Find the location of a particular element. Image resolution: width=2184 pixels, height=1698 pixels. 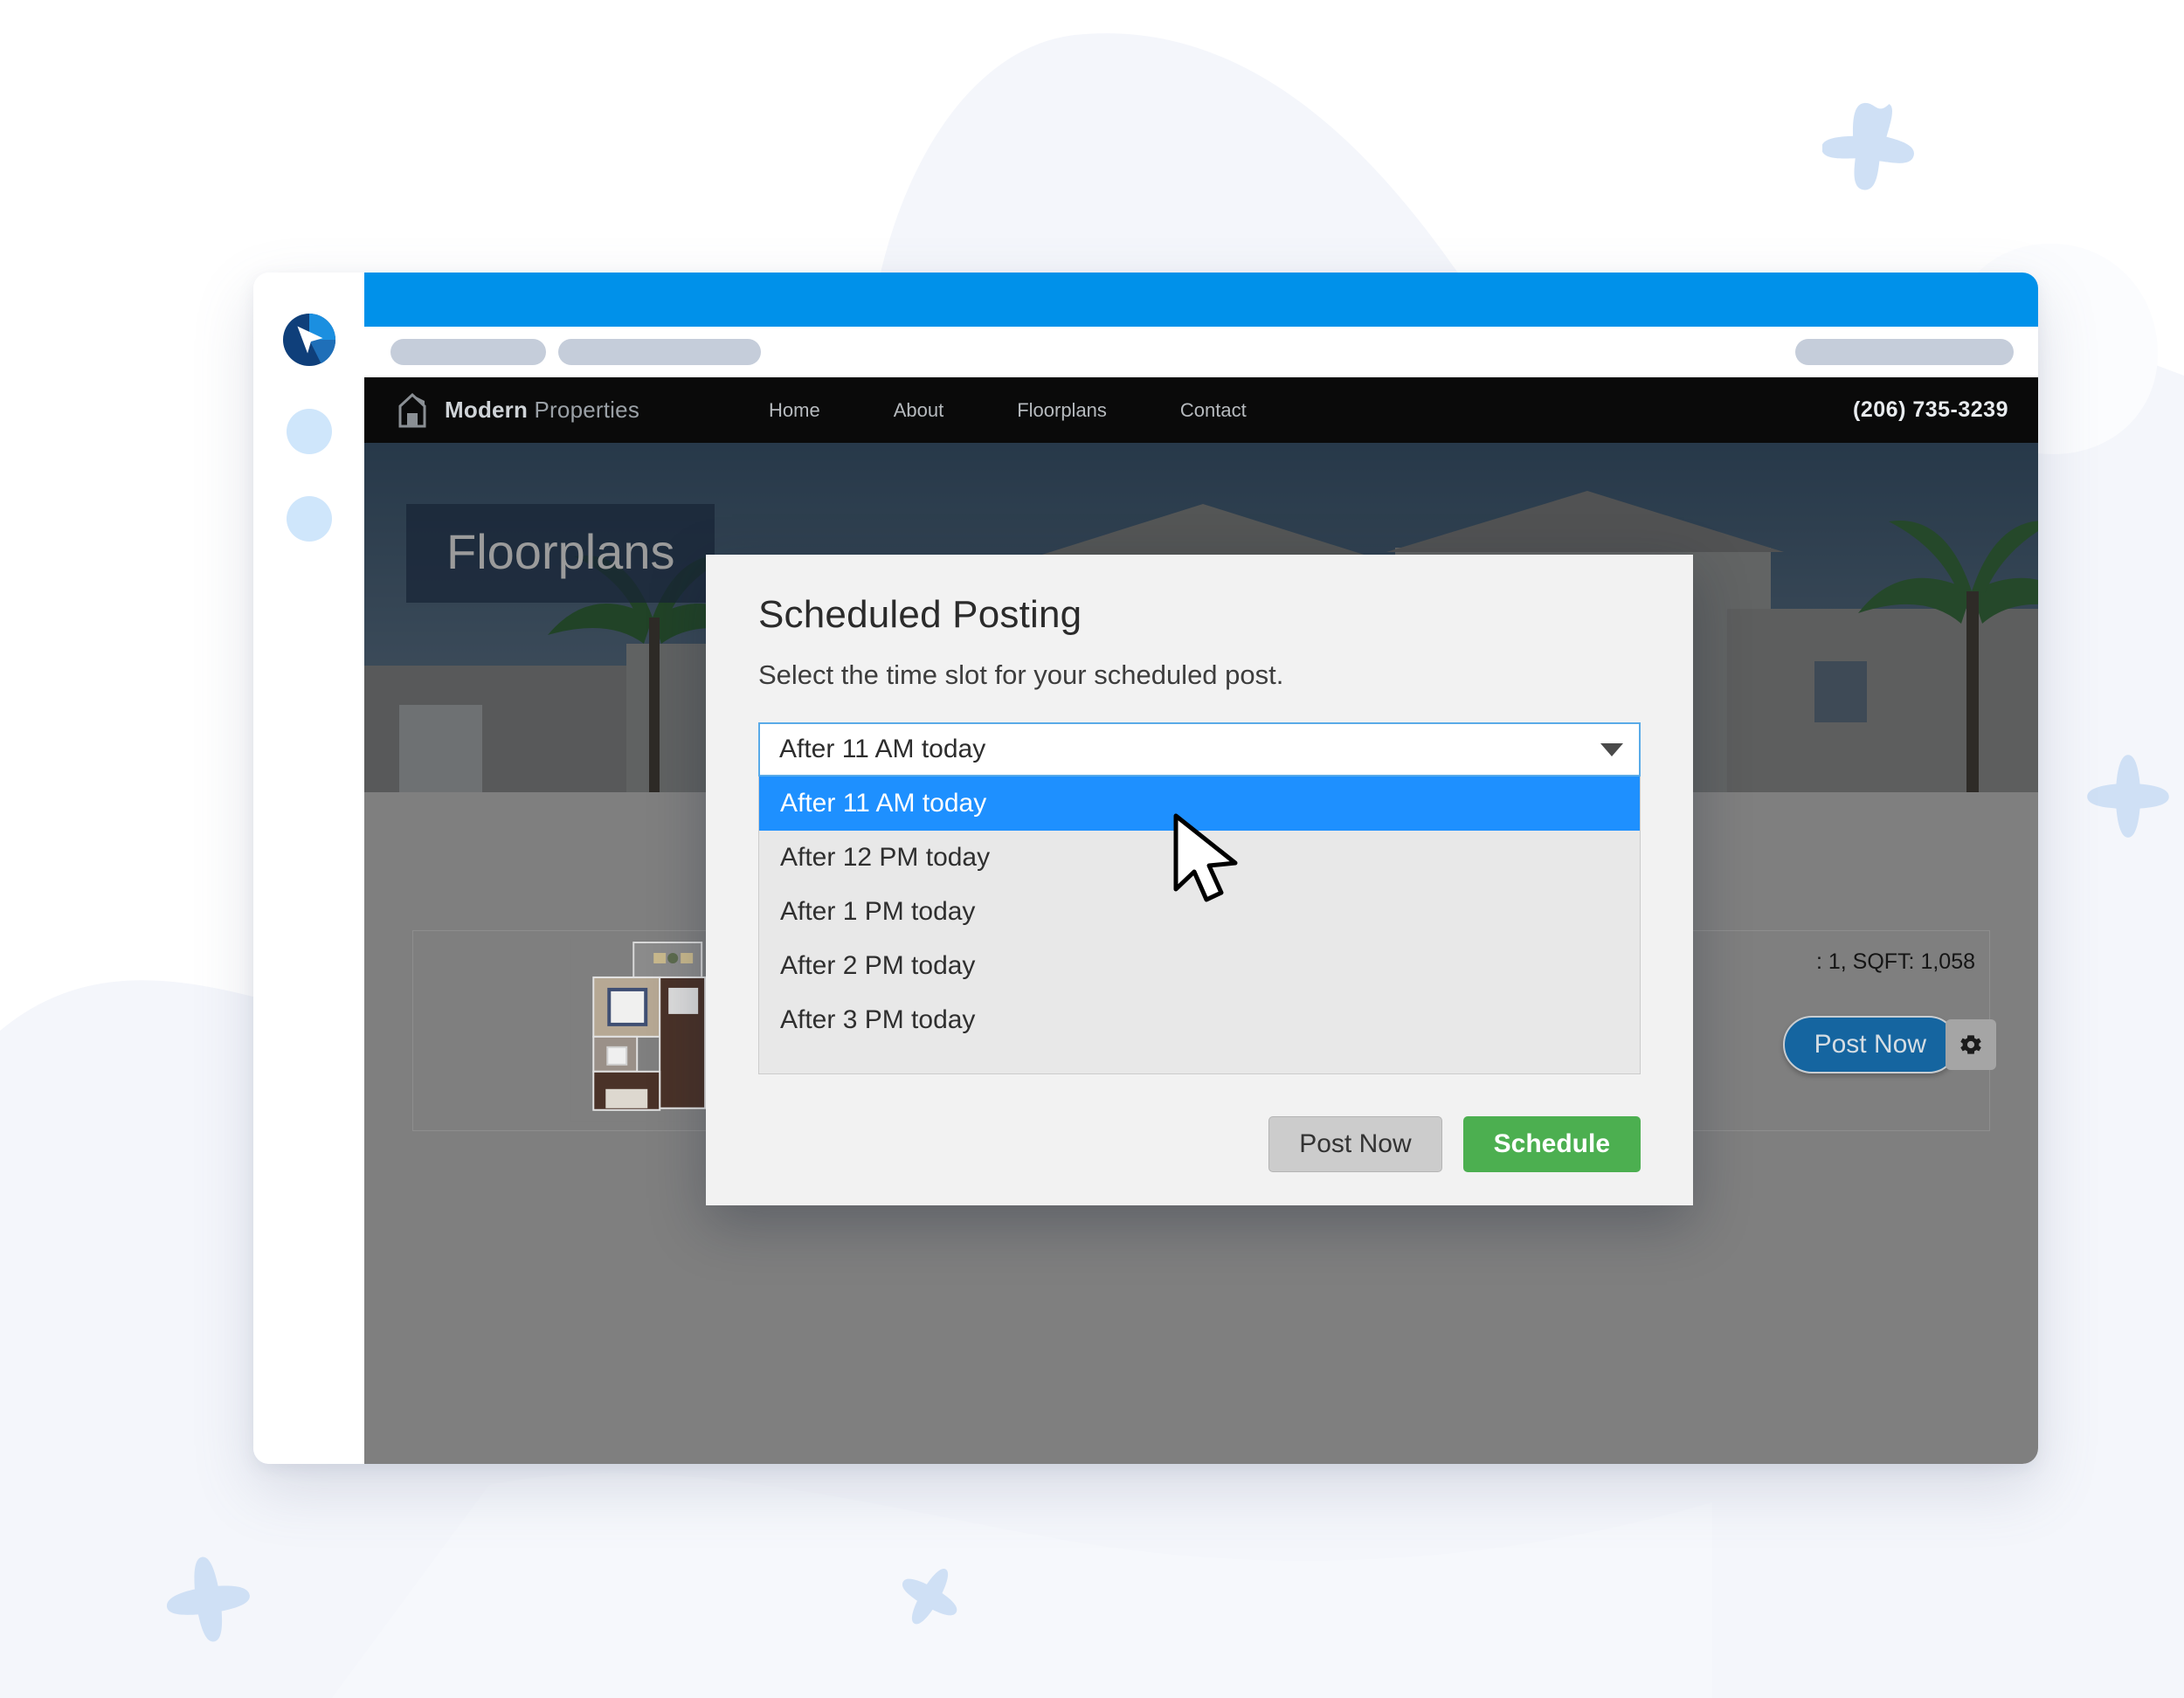

listing-post-now-group: Post Now is located at coordinates (1889, 1044).